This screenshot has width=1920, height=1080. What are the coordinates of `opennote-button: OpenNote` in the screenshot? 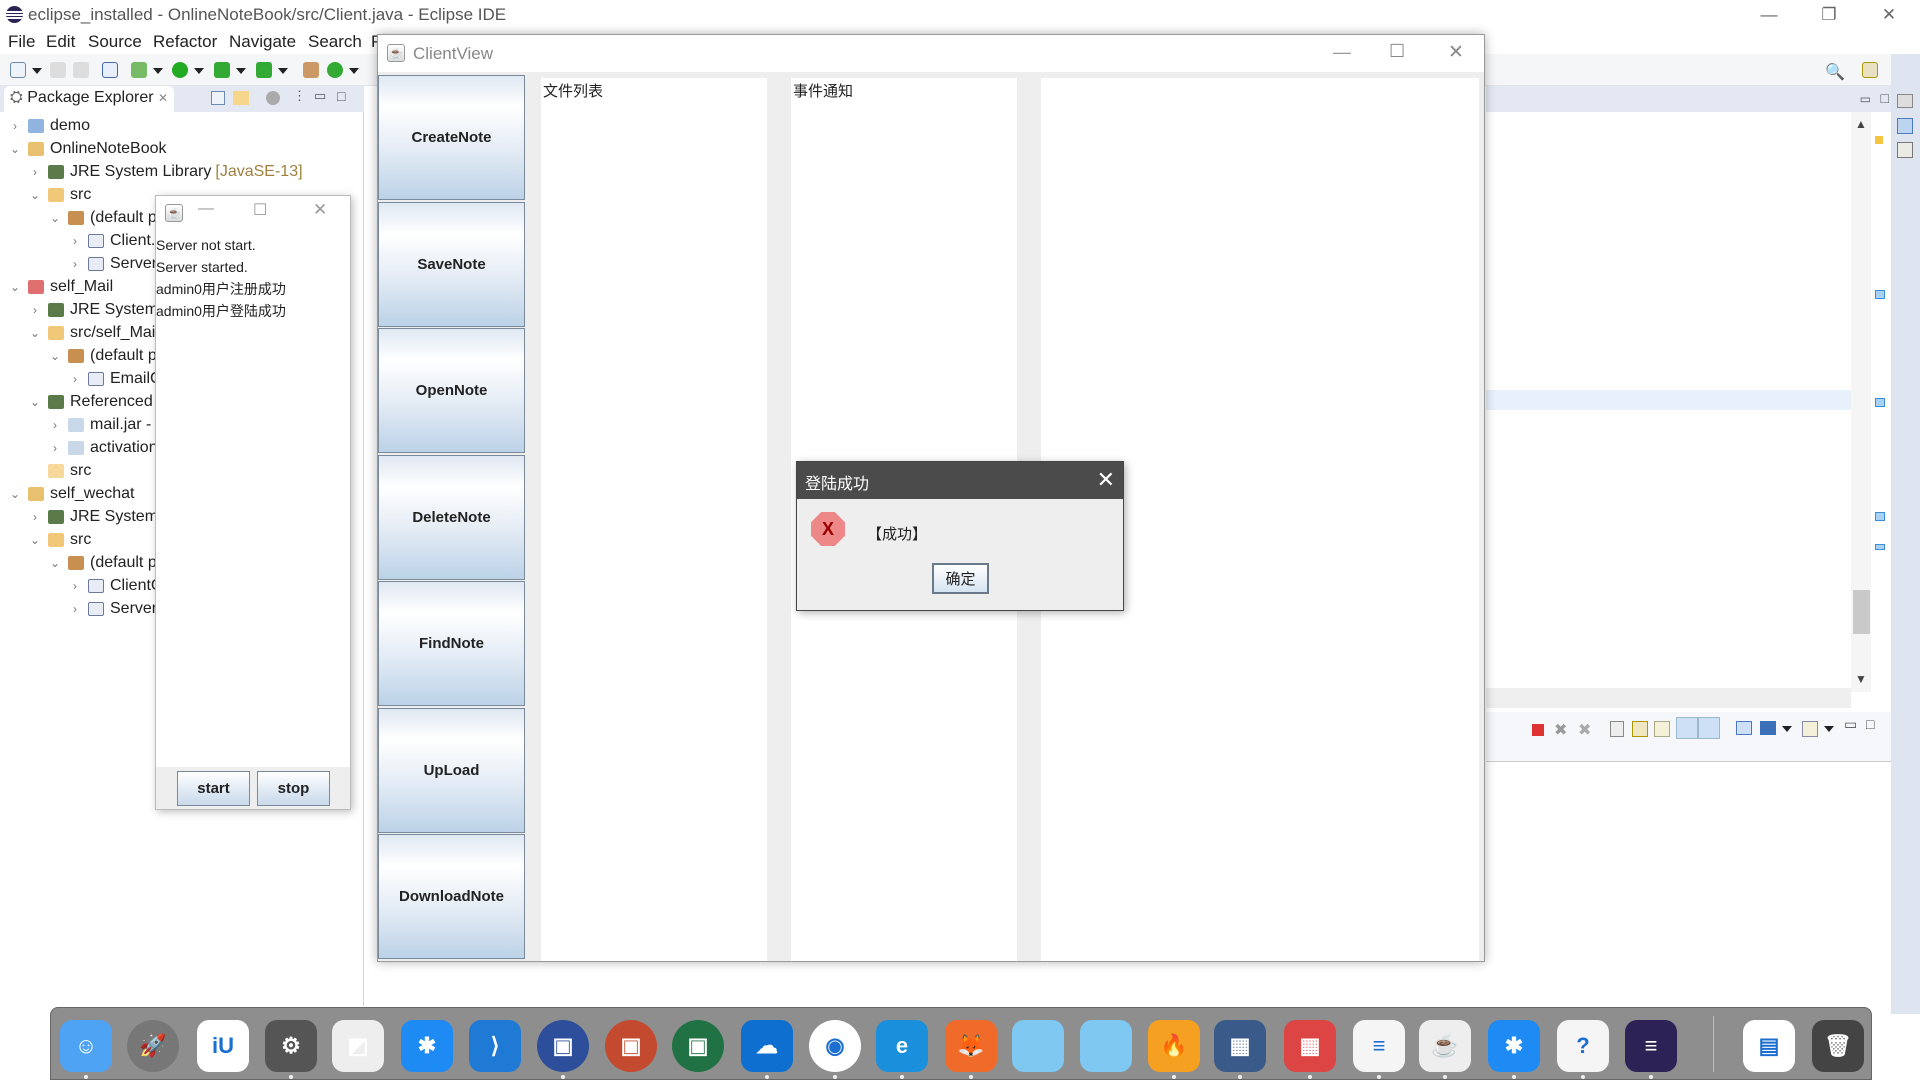 It's located at (451, 390).